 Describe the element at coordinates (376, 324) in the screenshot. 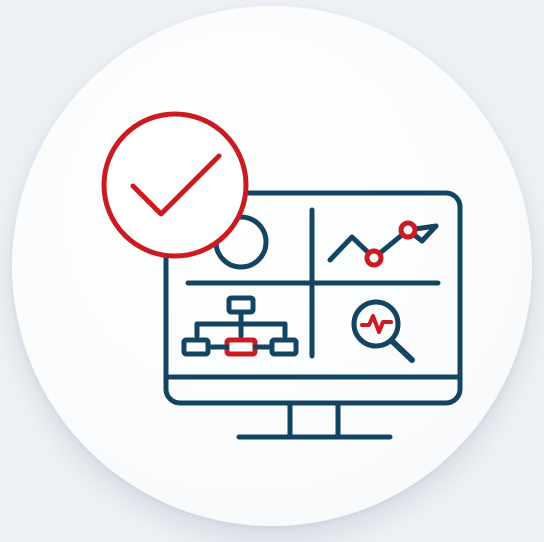

I see `pulse-line` at that location.